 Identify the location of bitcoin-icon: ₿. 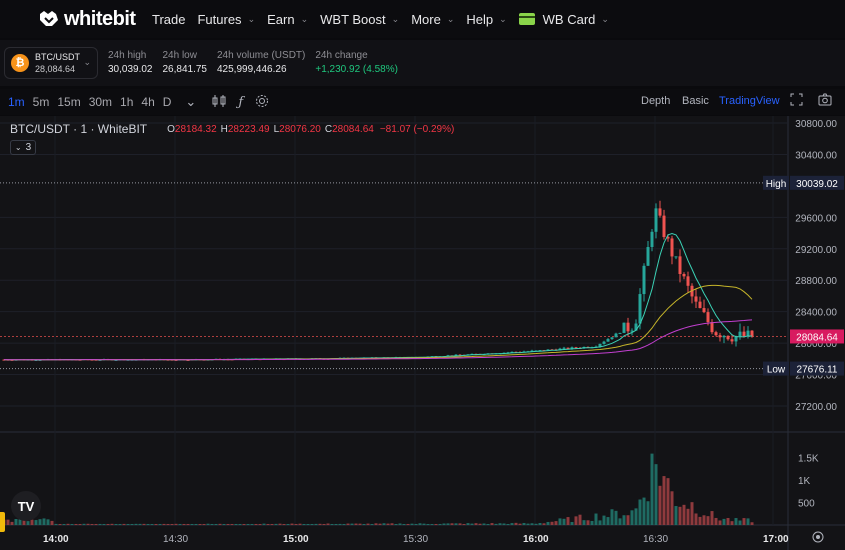
(20, 63).